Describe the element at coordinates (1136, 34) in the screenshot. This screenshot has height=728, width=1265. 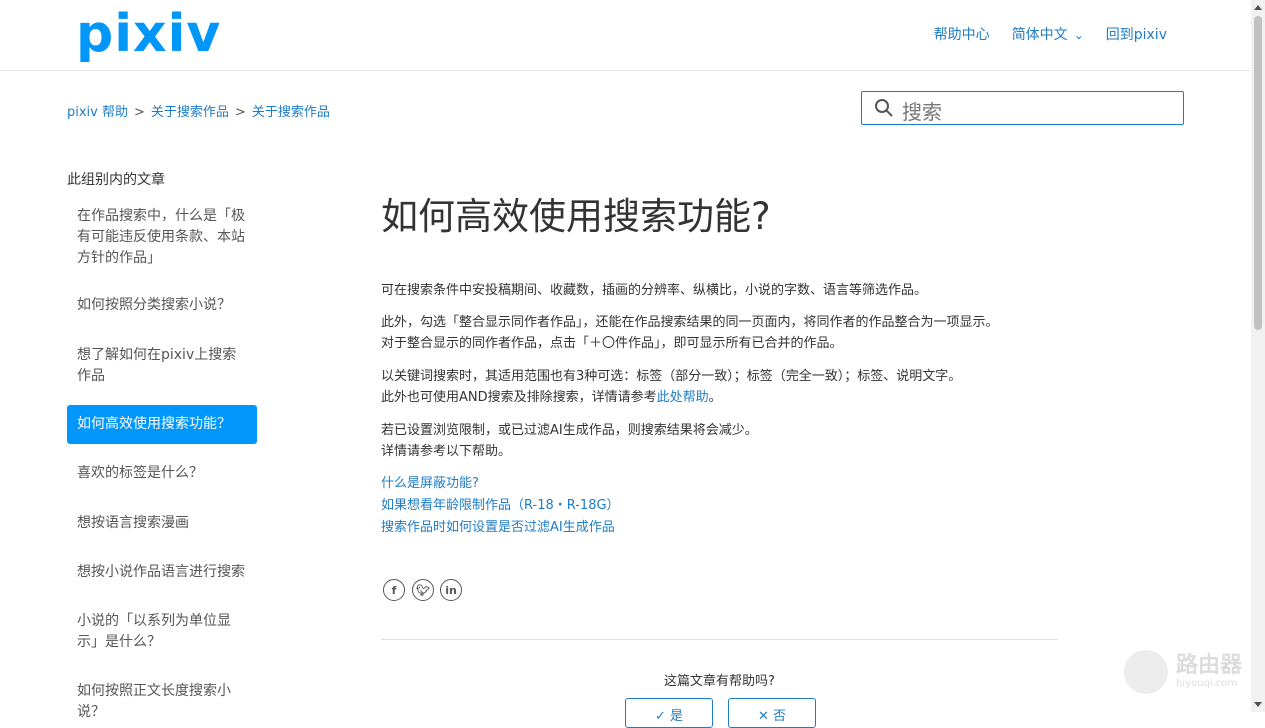
I see `back-to-pixiv-link: 回到pixiv` at that location.